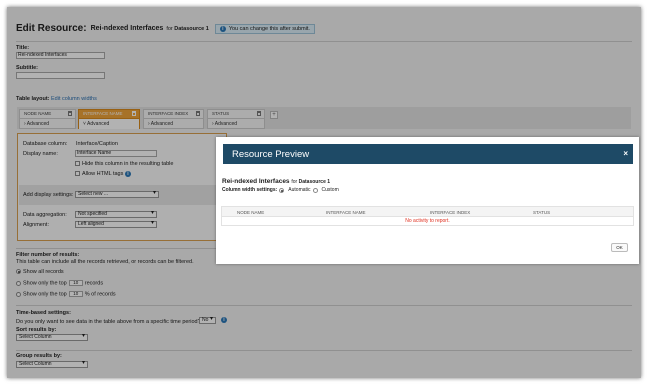  I want to click on for-text: for, so click(294, 182).